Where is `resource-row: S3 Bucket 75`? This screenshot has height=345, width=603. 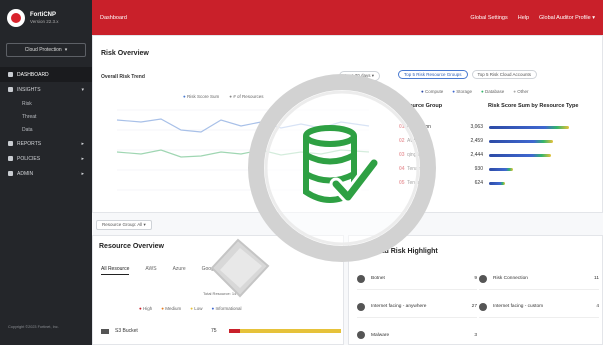
resource-row: S3 Bucket 75 is located at coordinates (221, 331).